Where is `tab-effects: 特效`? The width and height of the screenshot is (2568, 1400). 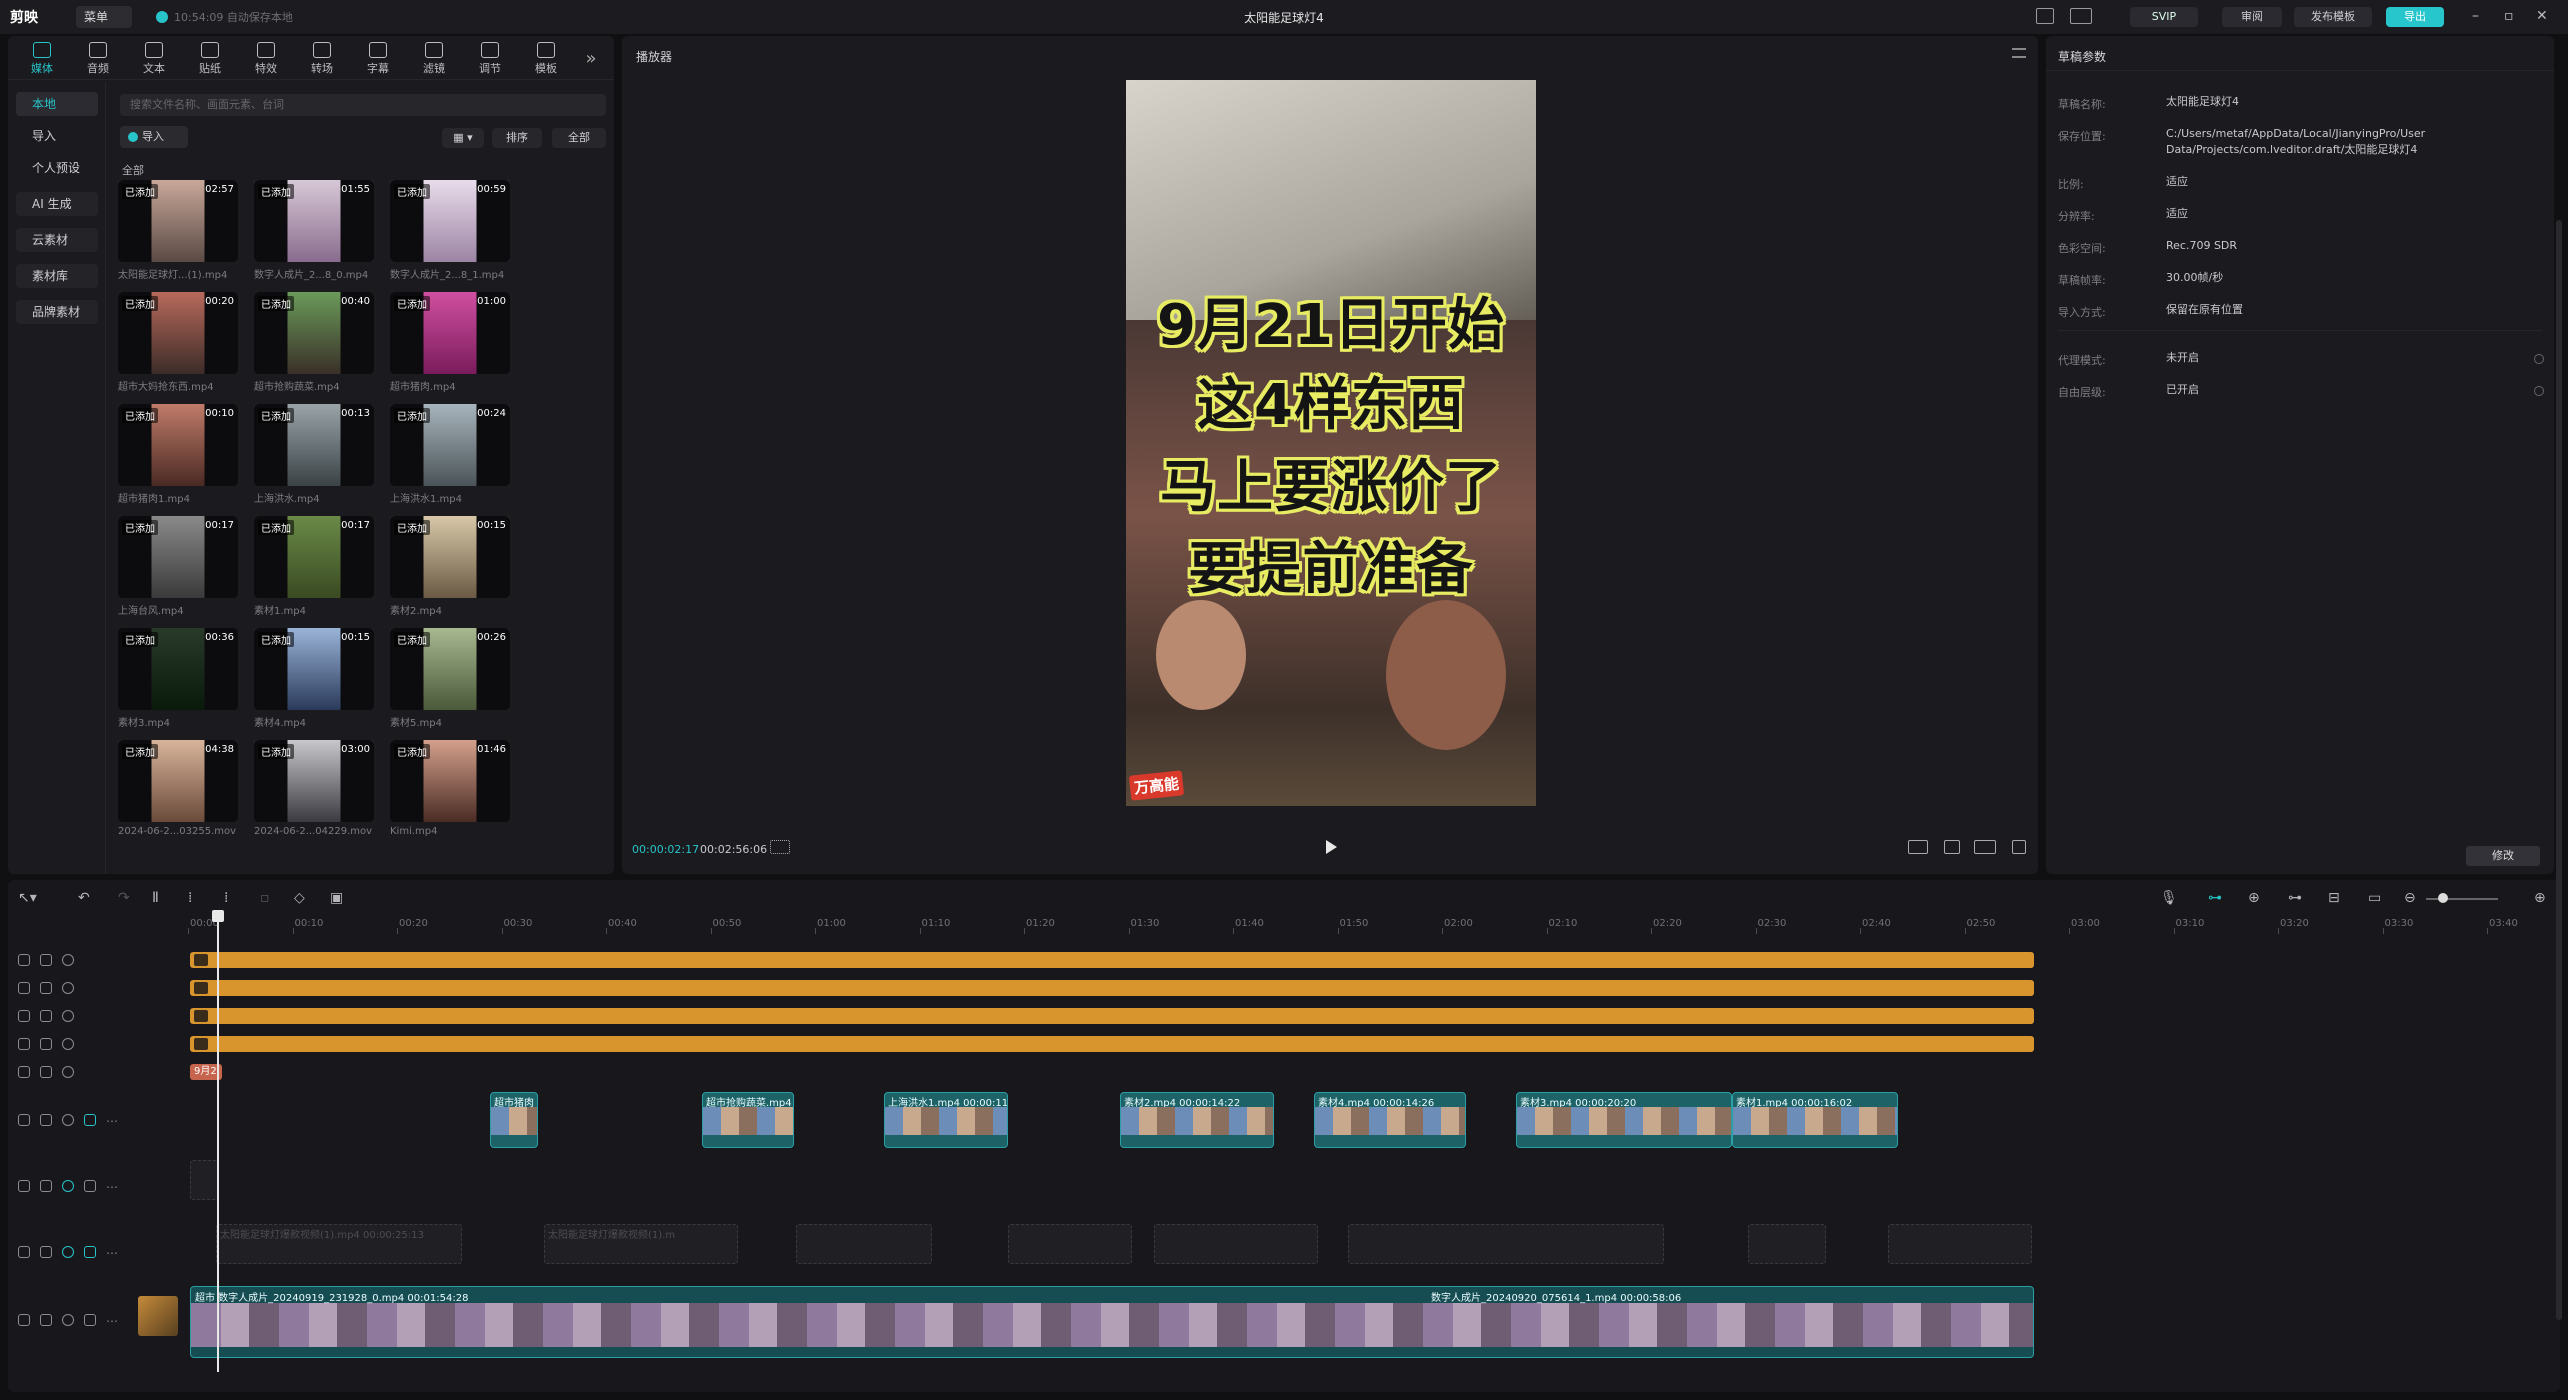 tab-effects: 特效 is located at coordinates (266, 59).